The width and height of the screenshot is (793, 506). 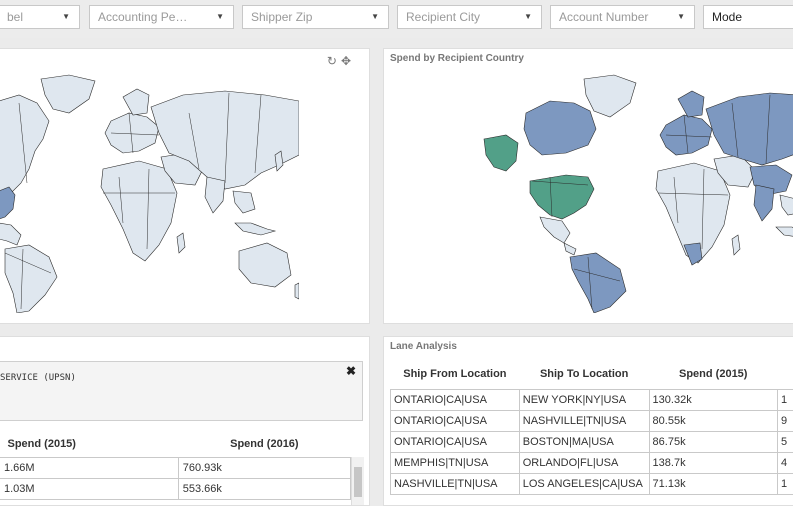 I want to click on map-russia, so click(x=749, y=129).